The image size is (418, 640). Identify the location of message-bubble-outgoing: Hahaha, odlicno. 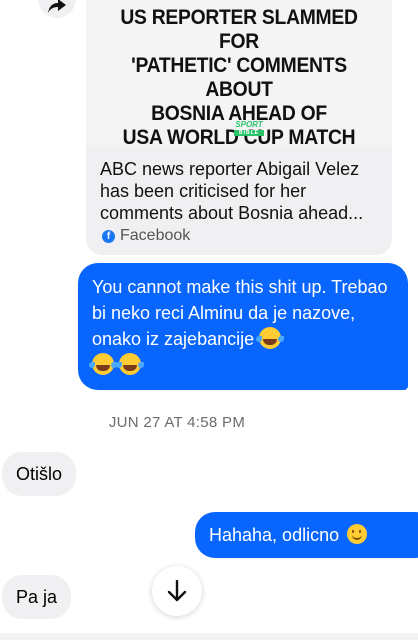
(306, 535).